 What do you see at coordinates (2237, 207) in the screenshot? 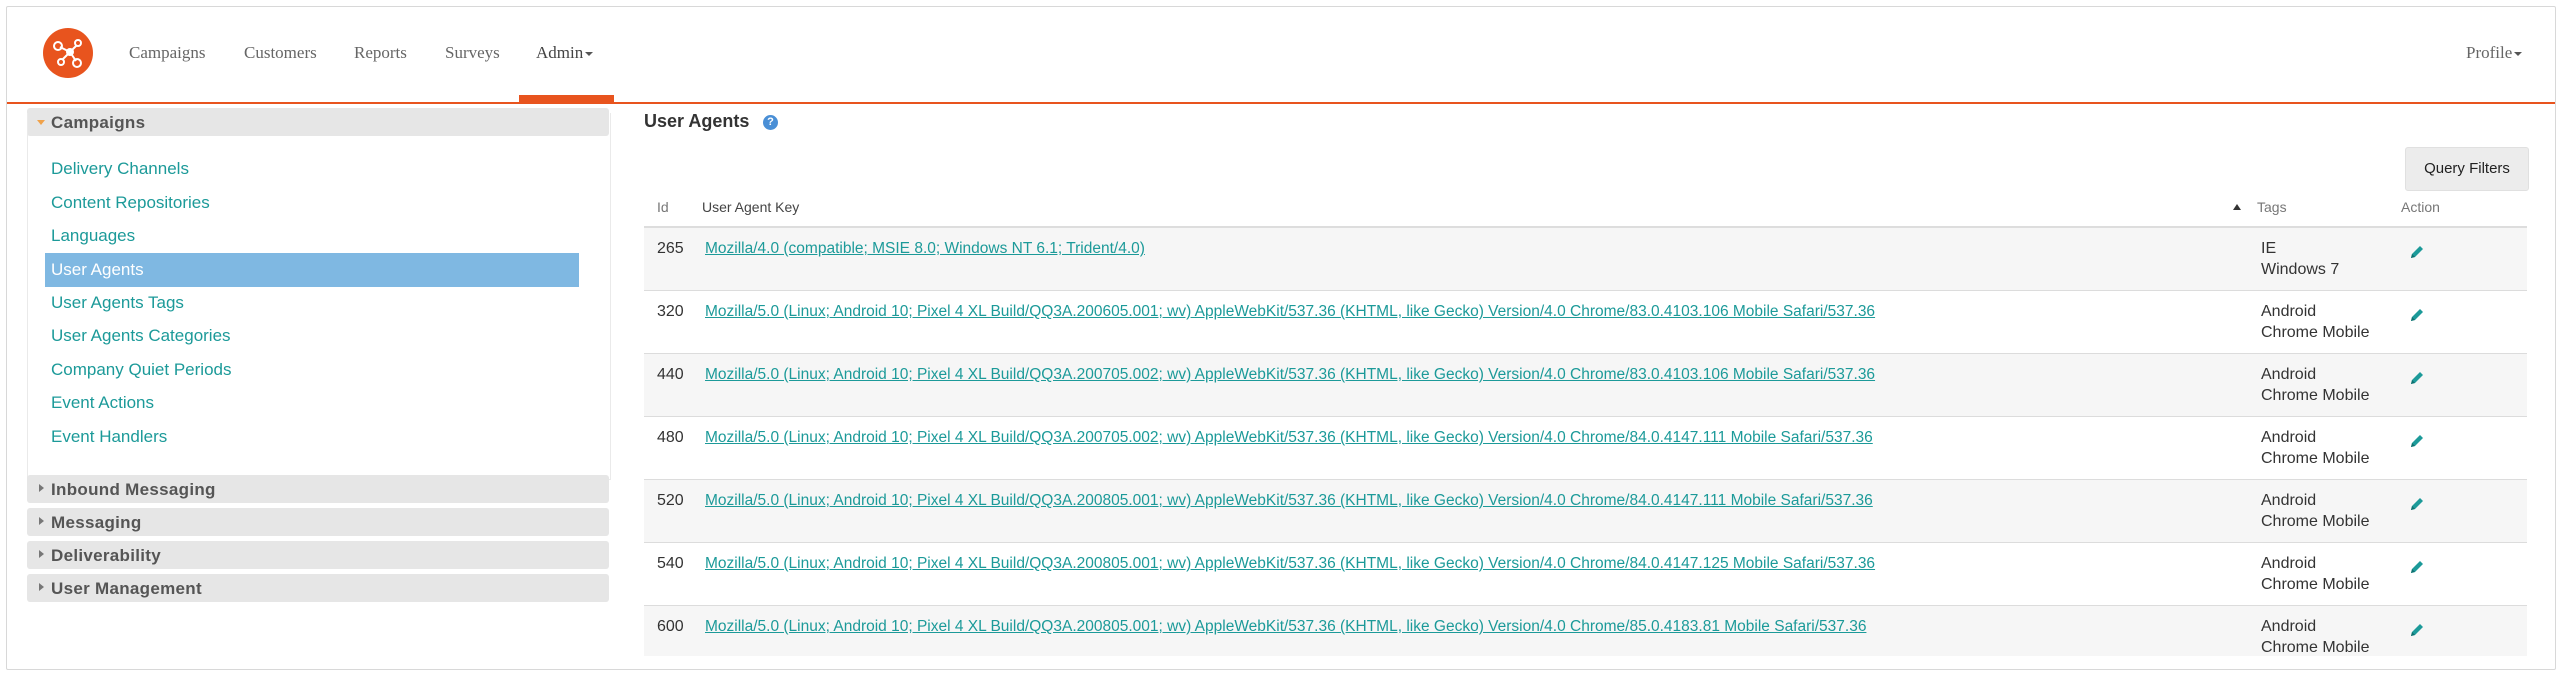
I see `sort-ascending-icon` at bounding box center [2237, 207].